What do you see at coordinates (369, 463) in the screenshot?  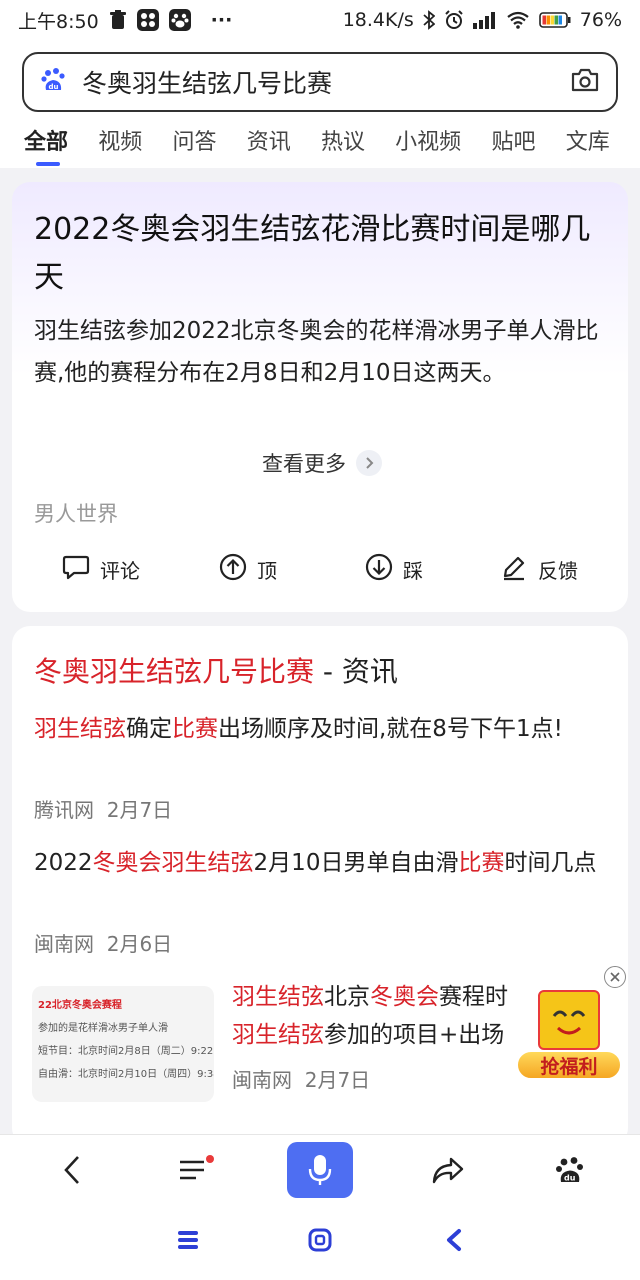 I see `chevron-right-icon` at bounding box center [369, 463].